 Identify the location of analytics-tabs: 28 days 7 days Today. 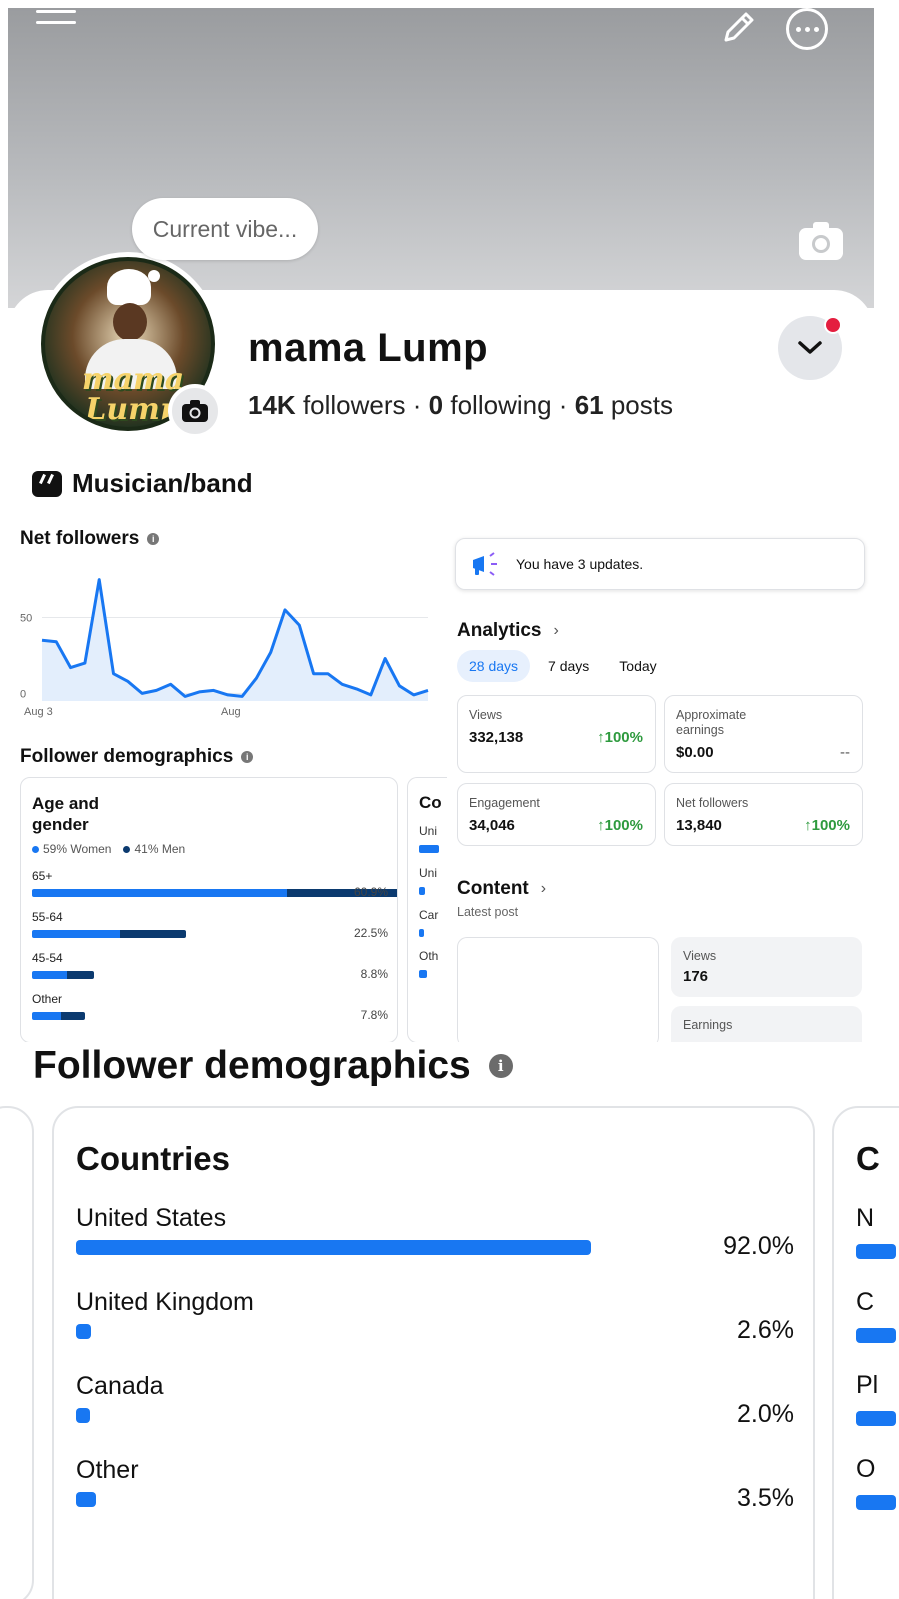
(563, 666).